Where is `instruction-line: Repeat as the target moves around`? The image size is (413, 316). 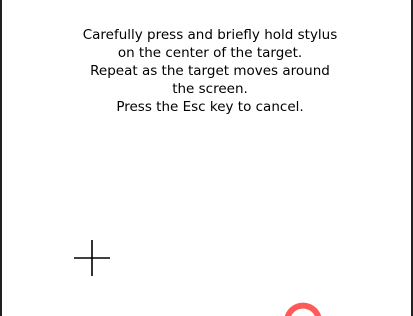
instruction-line: Repeat as the target moves around is located at coordinates (210, 71).